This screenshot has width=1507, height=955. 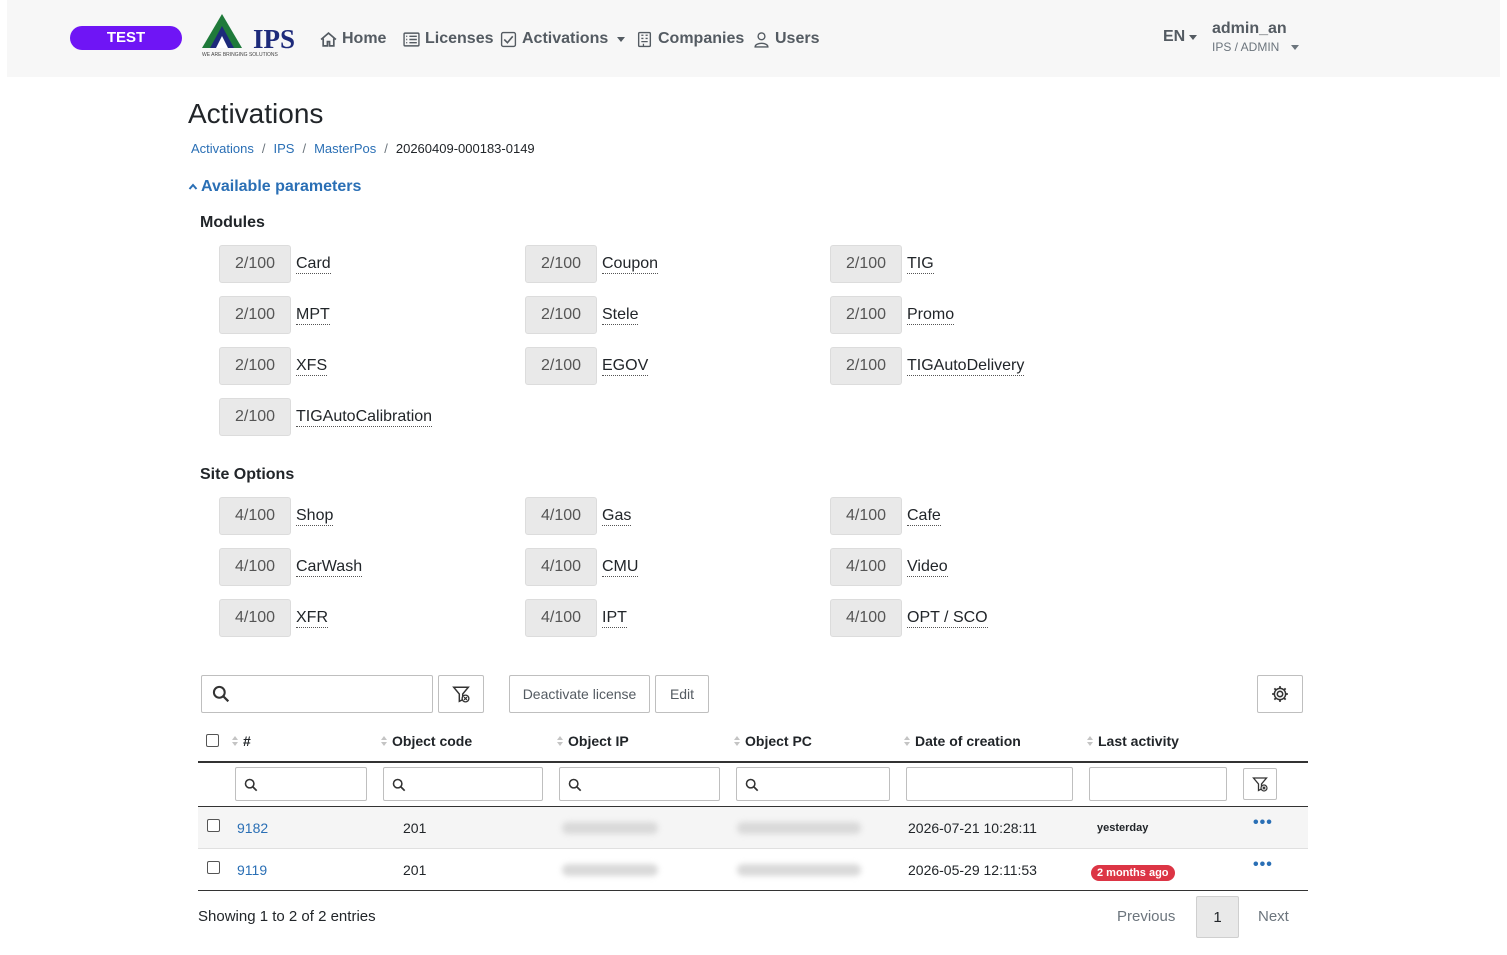 What do you see at coordinates (459, 38) in the screenshot?
I see `nav-licenses-label: Licenses` at bounding box center [459, 38].